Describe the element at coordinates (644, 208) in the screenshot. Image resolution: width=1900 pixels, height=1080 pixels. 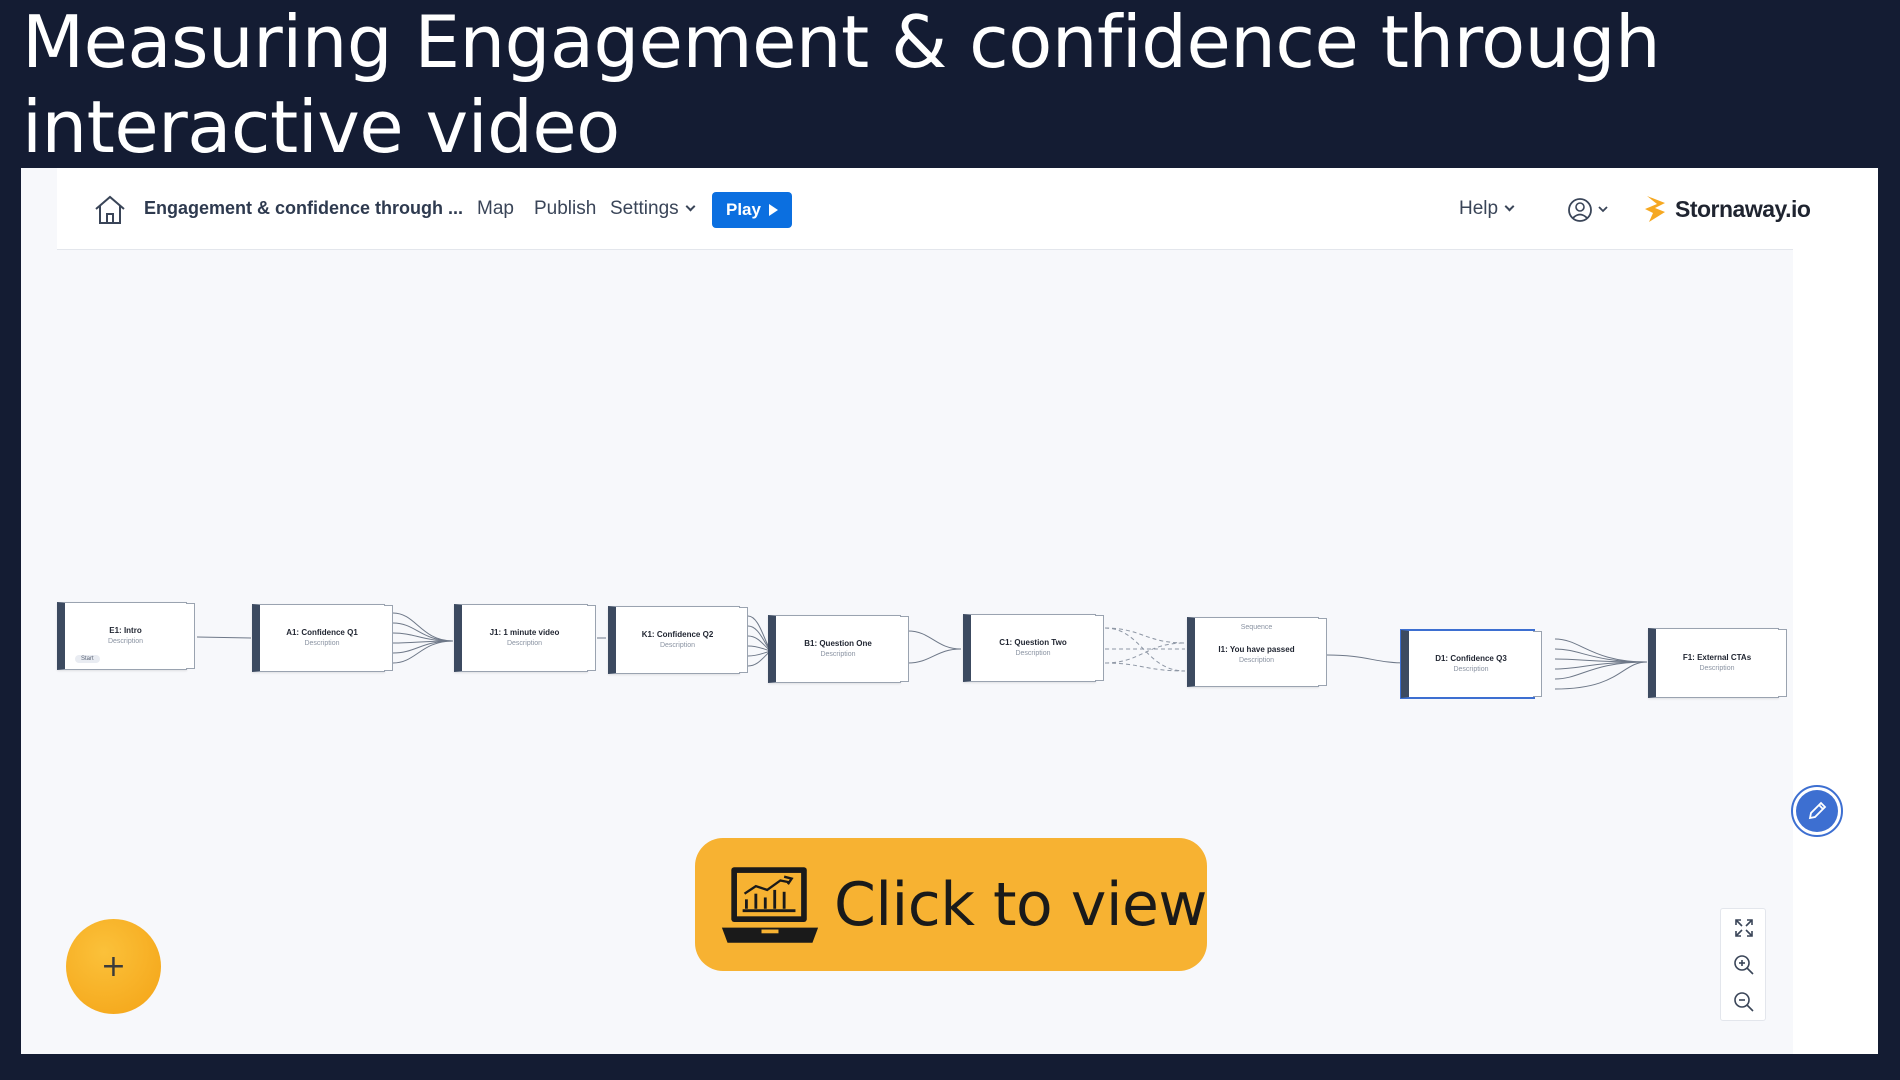
I see `nav-settings-label: Settings` at that location.